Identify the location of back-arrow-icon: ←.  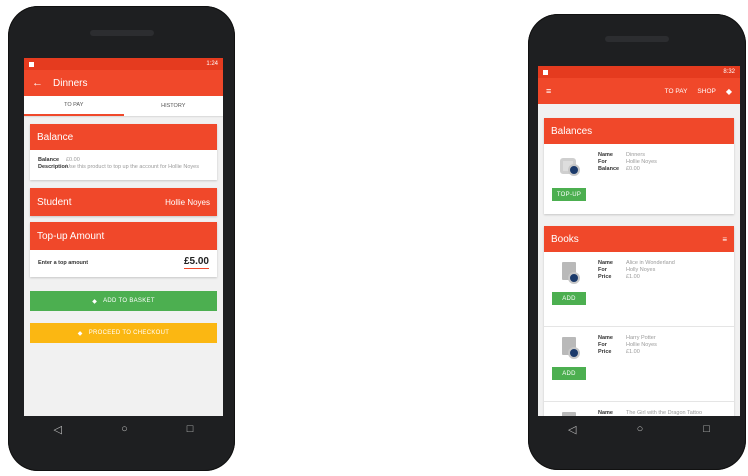
(37, 83).